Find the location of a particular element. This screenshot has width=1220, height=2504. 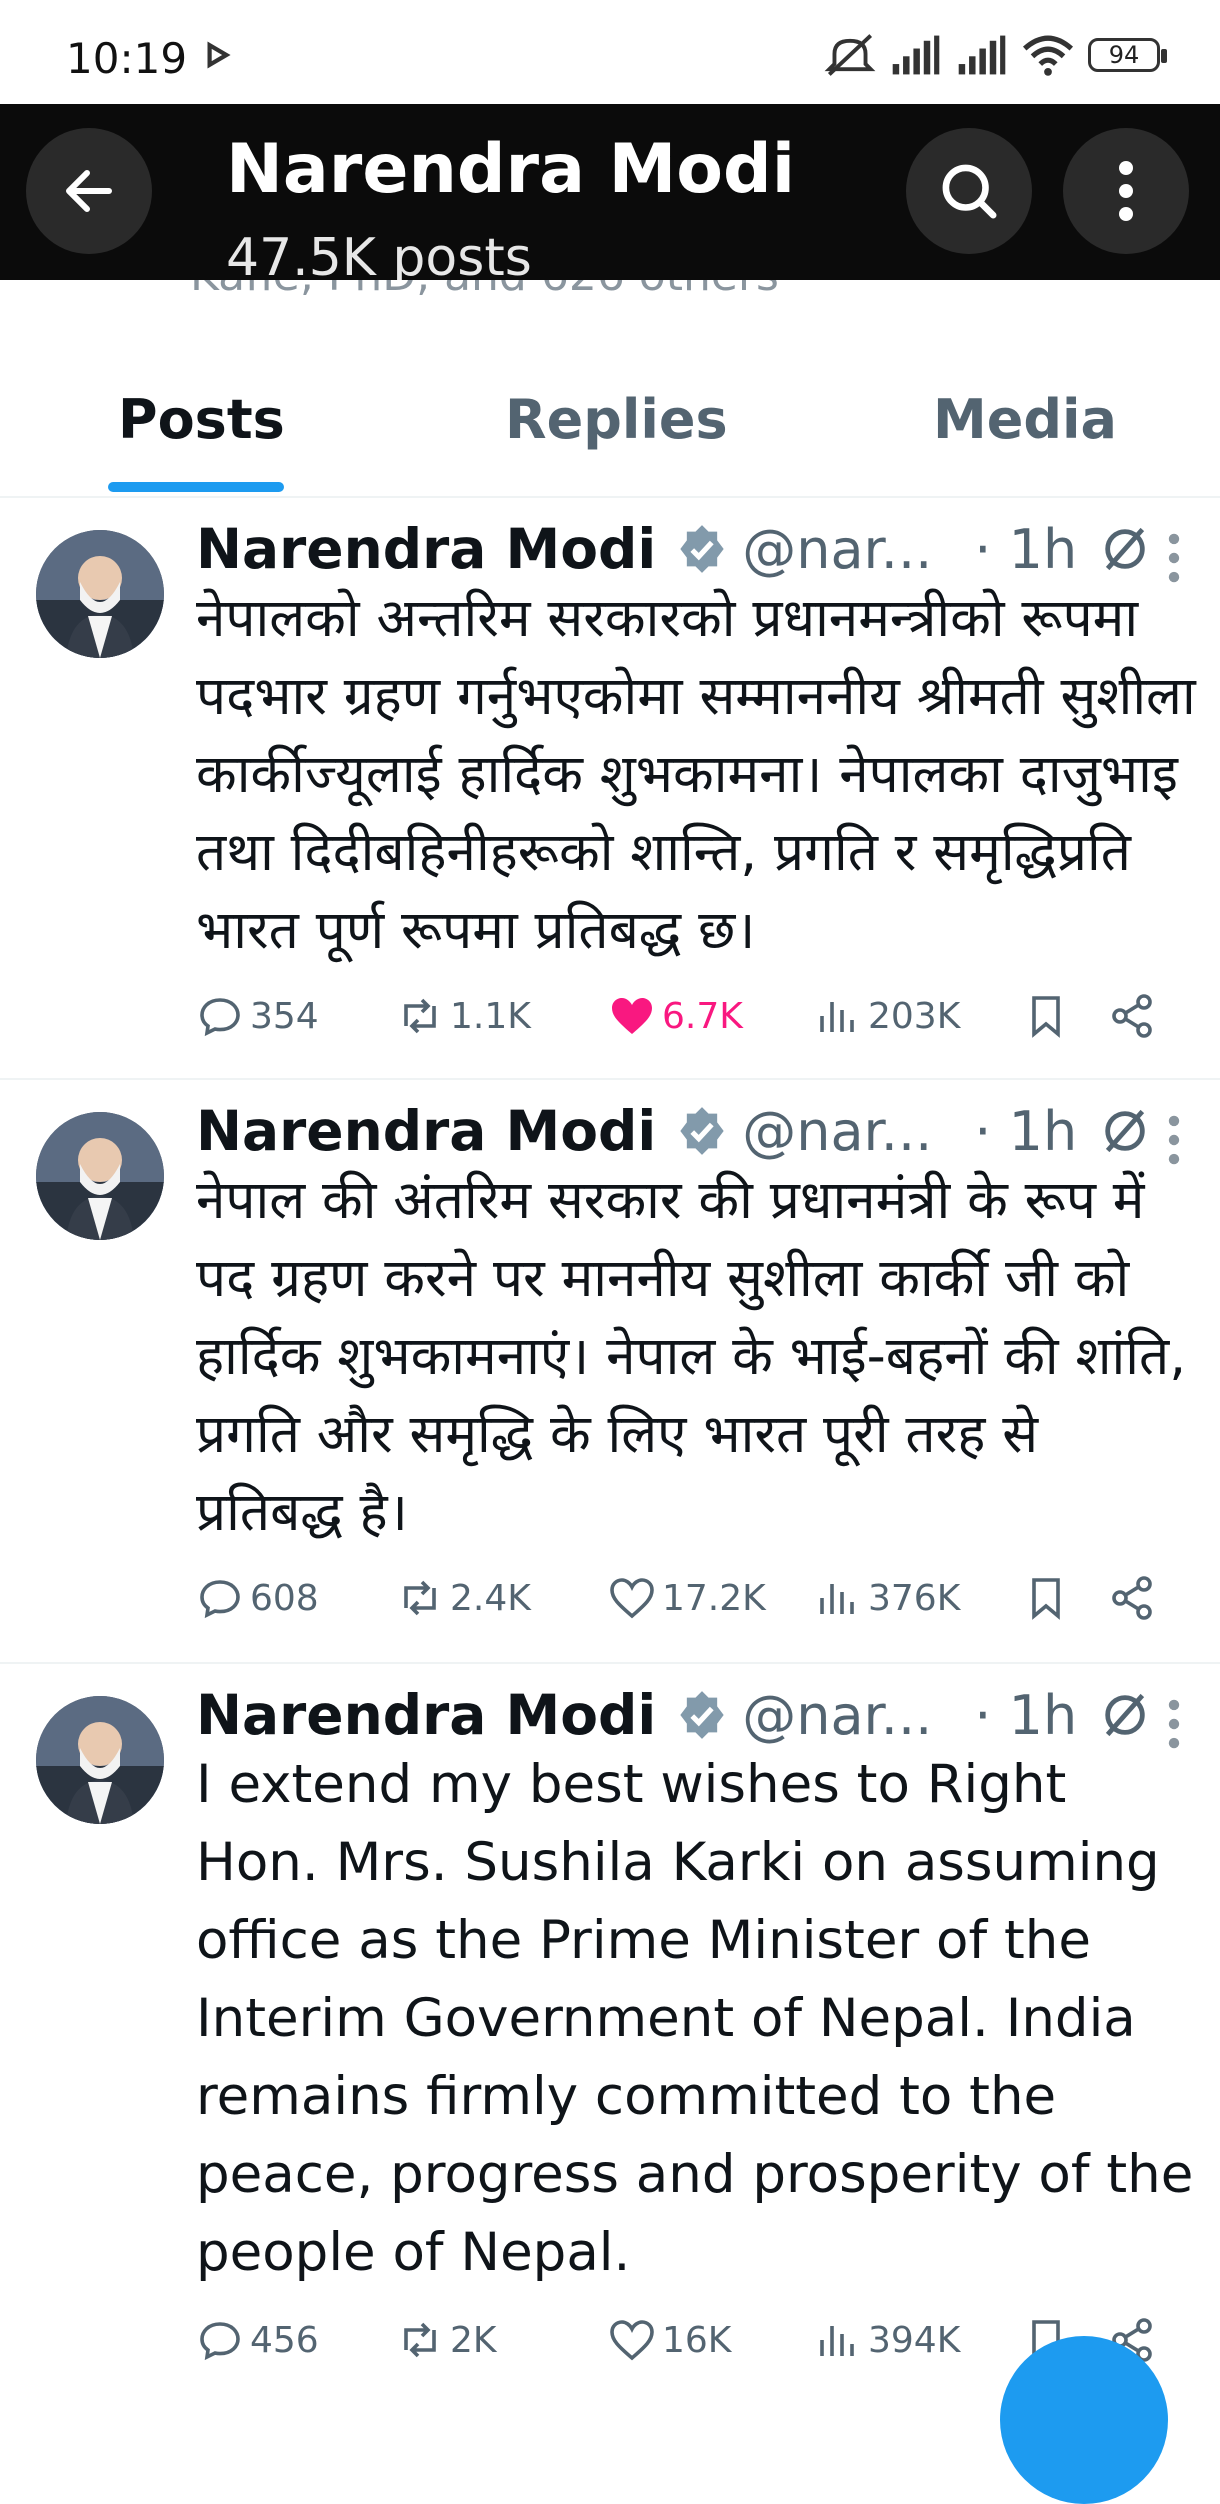

like-button: 17.2K is located at coordinates (687, 1598).